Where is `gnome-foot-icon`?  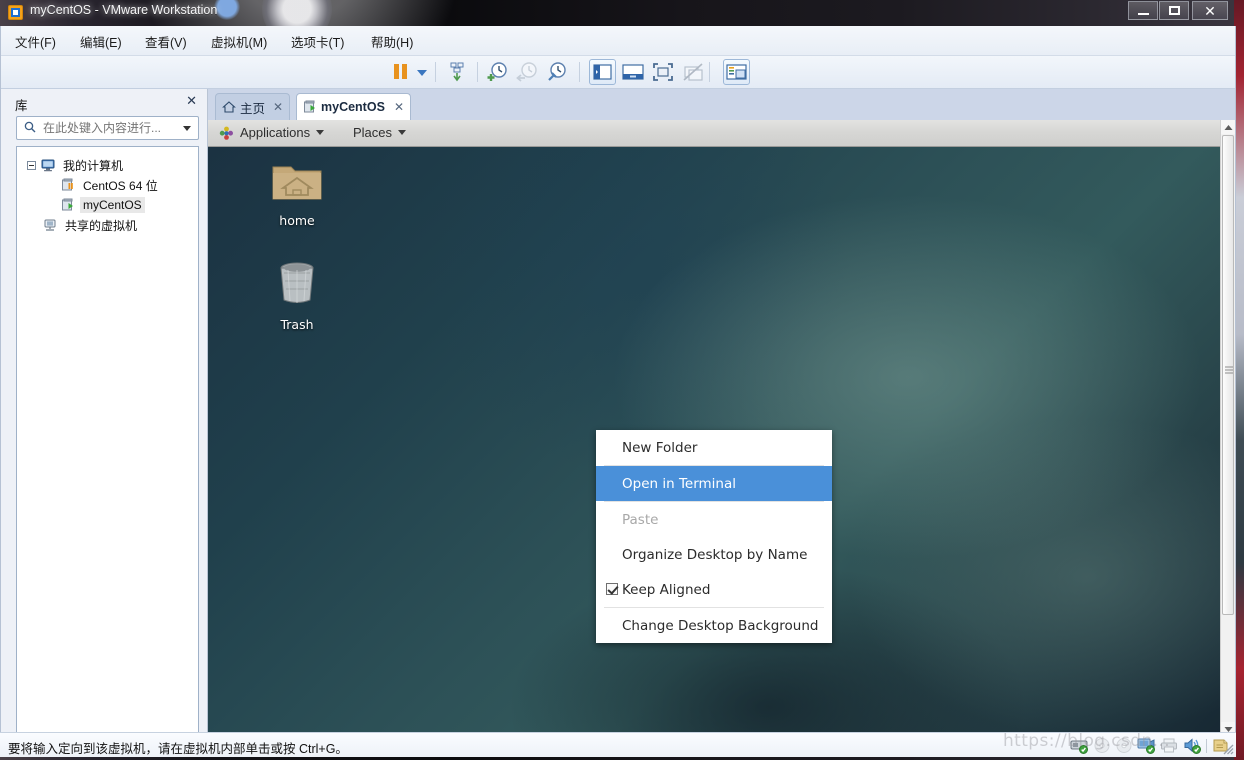 gnome-foot-icon is located at coordinates (226, 133).